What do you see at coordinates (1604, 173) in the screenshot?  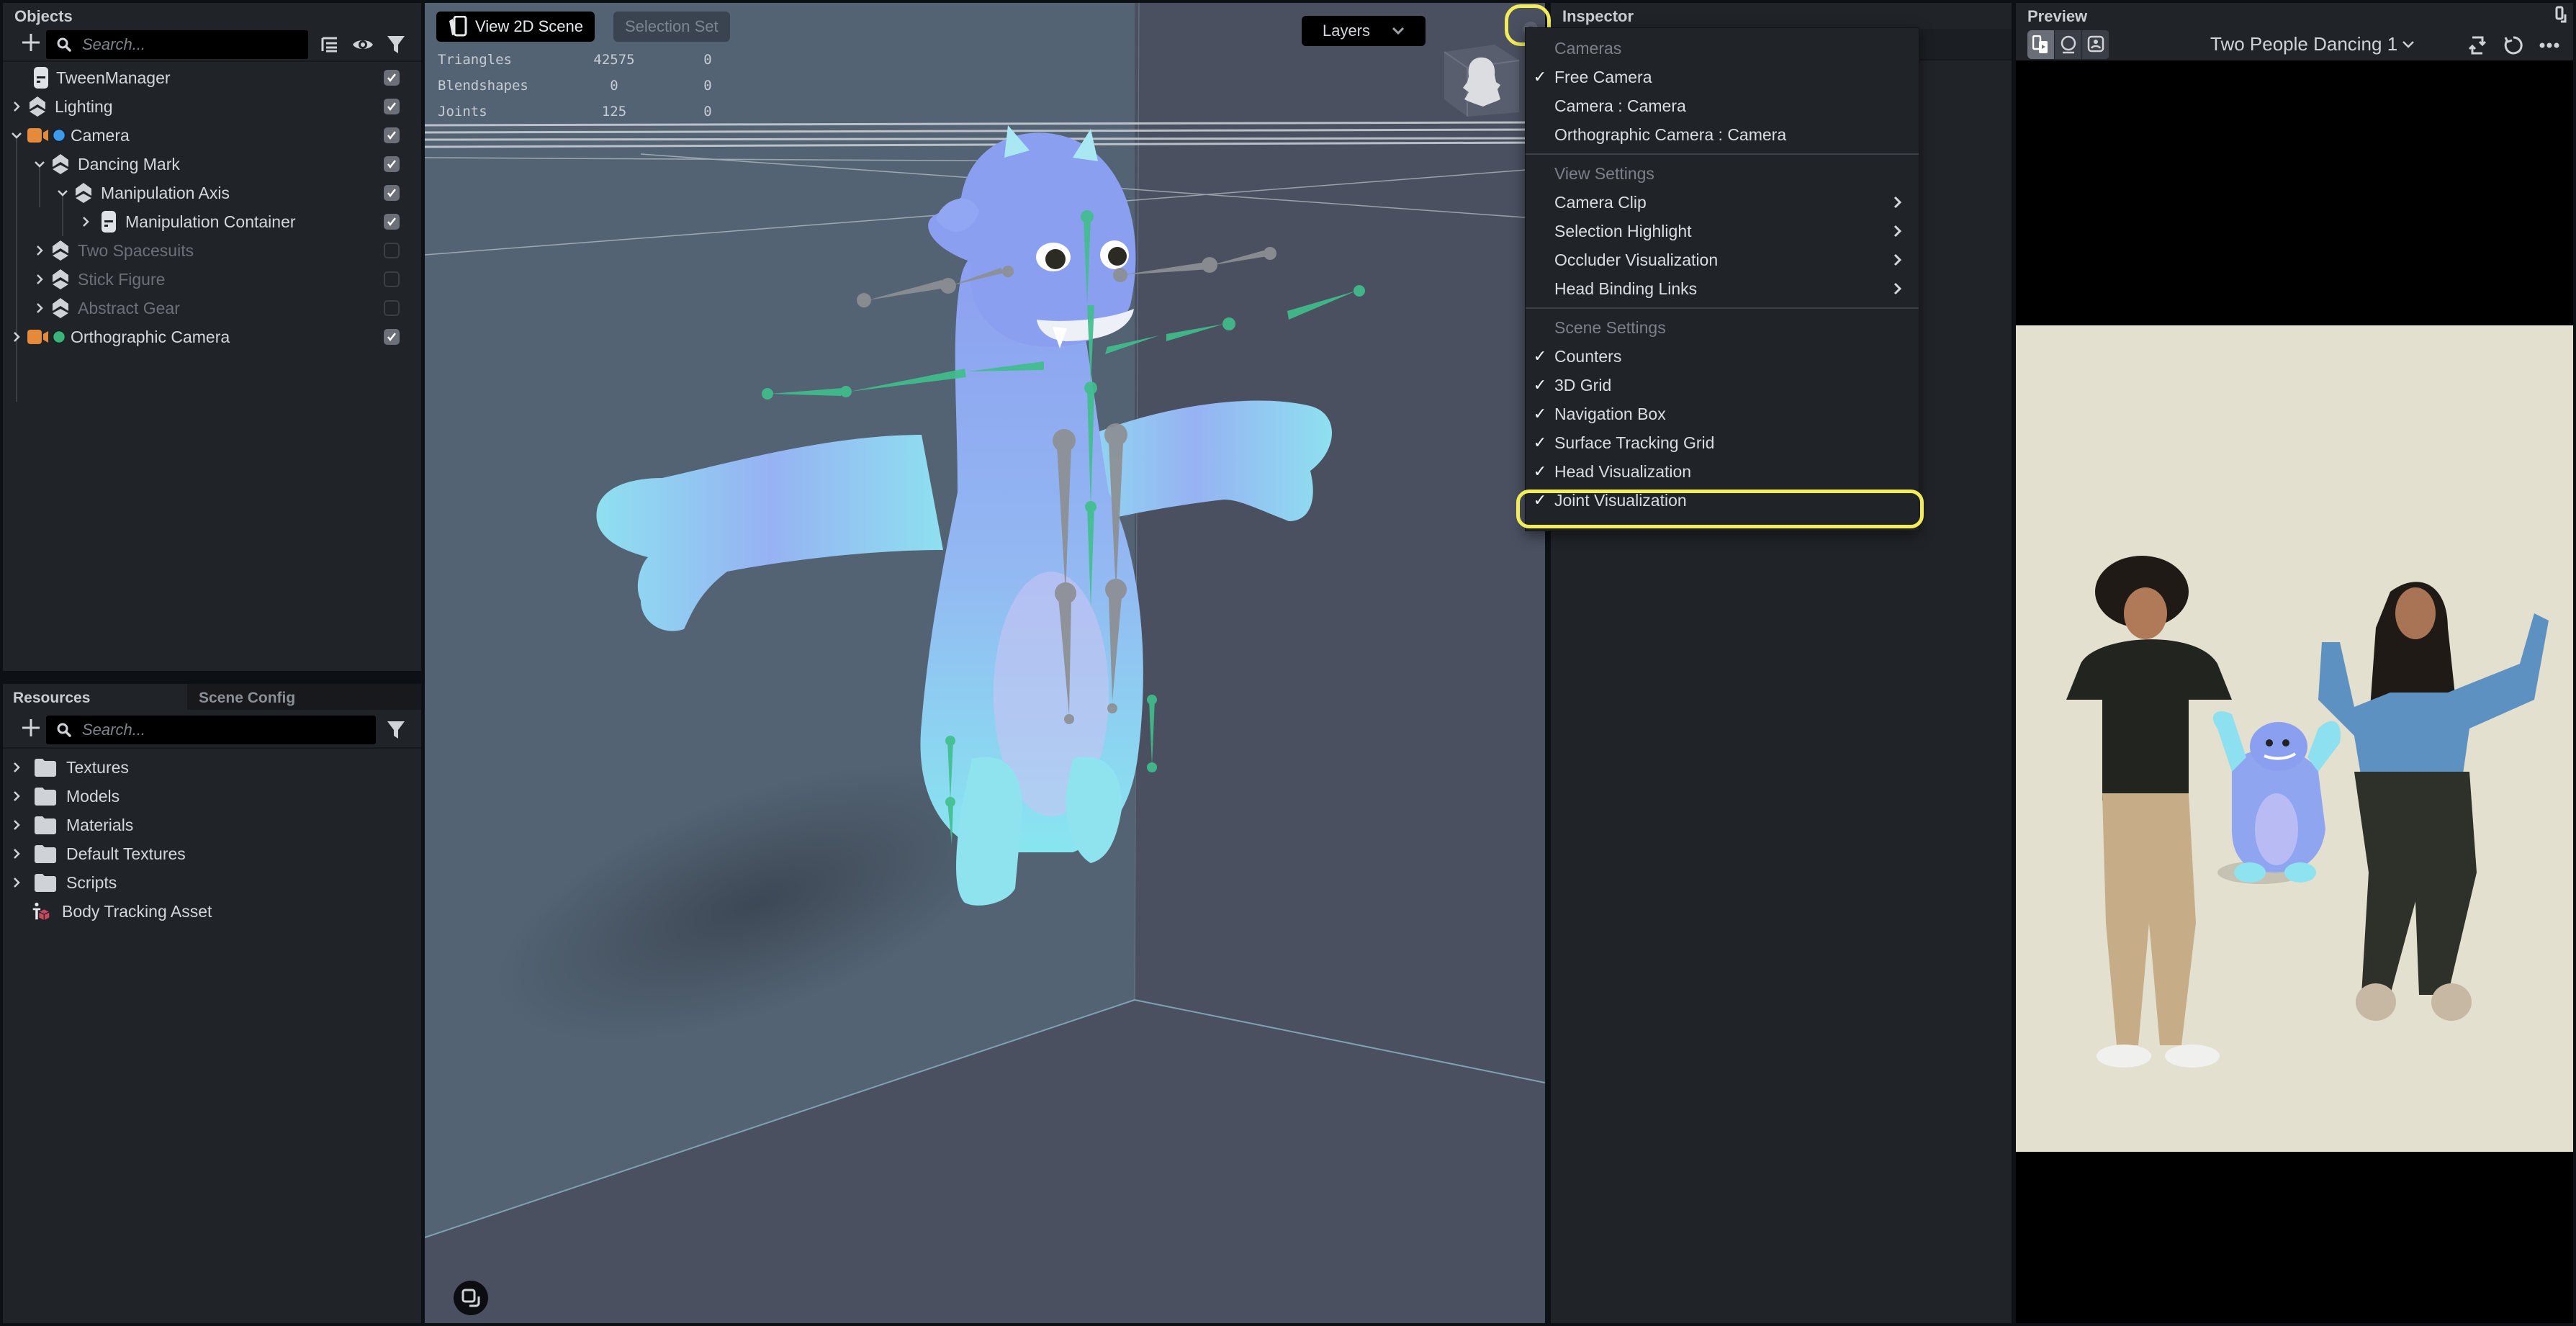 I see `menu-section-view-settings: View Settings` at bounding box center [1604, 173].